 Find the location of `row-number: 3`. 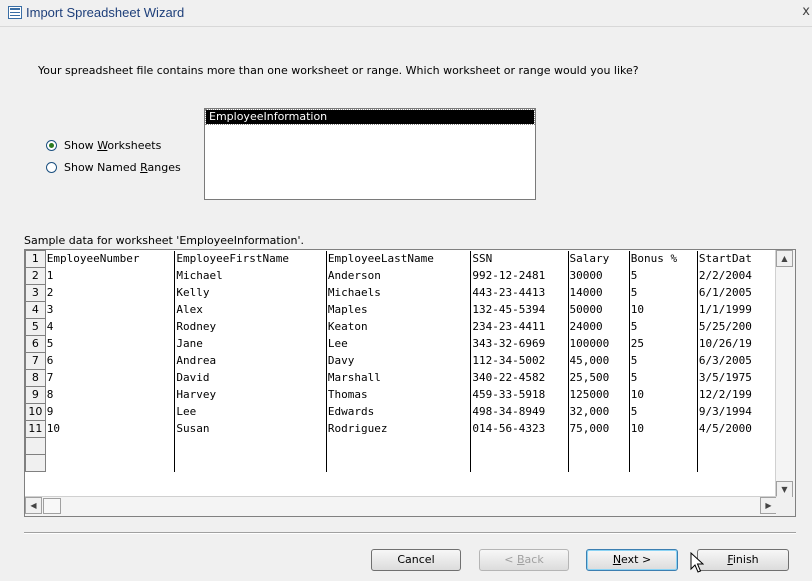

row-number: 3 is located at coordinates (35, 293).